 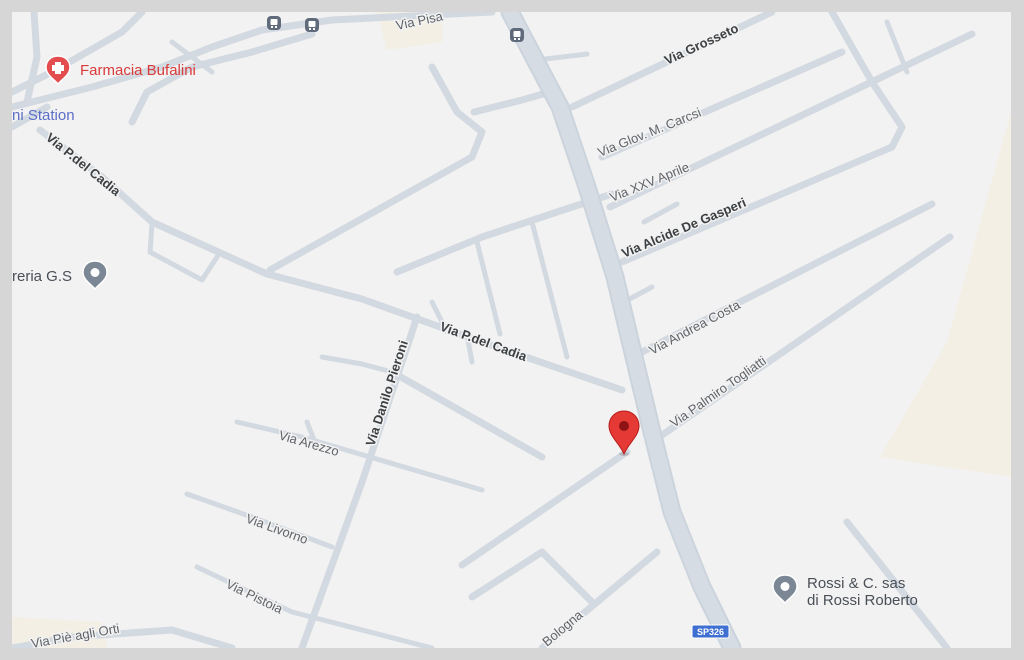 I want to click on station-poi: ni Station, so click(x=43, y=115).